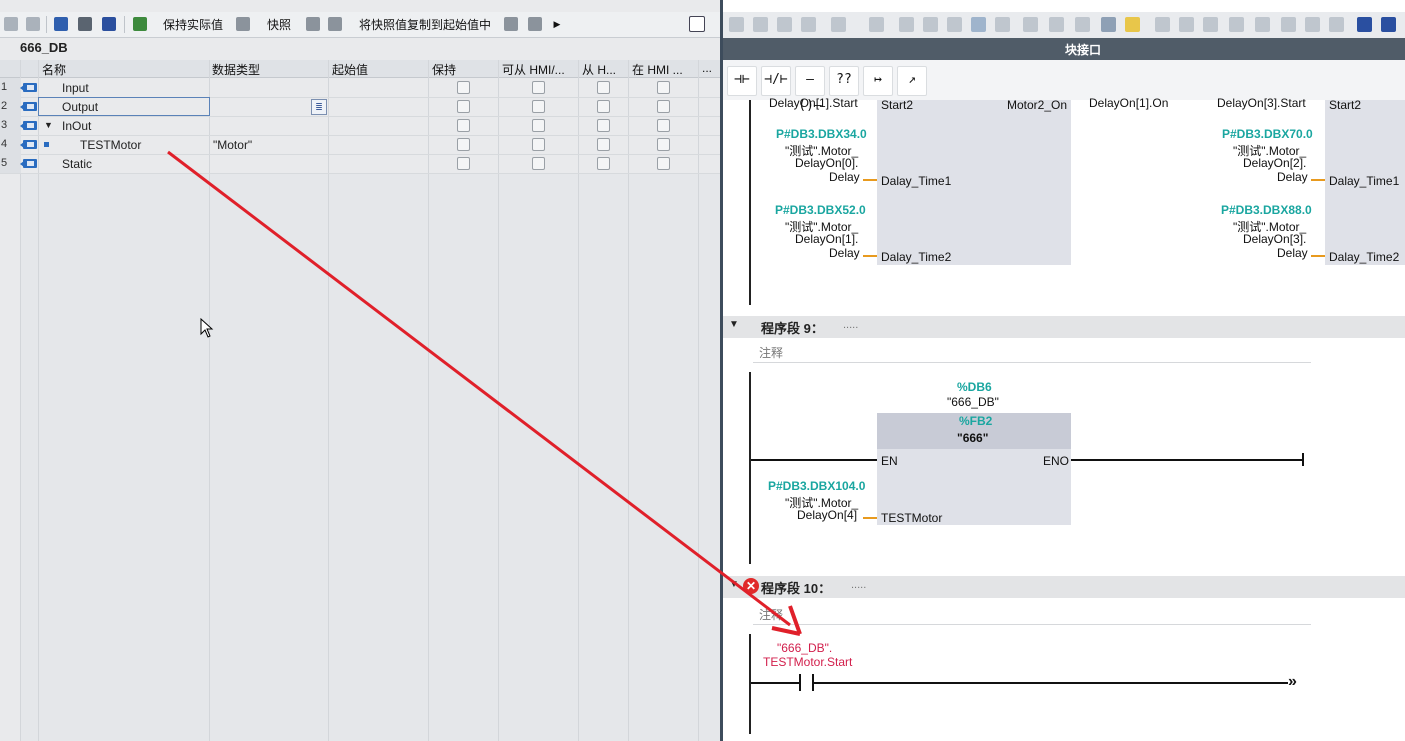  What do you see at coordinates (511, 24) in the screenshot?
I see `load-start-icon` at bounding box center [511, 24].